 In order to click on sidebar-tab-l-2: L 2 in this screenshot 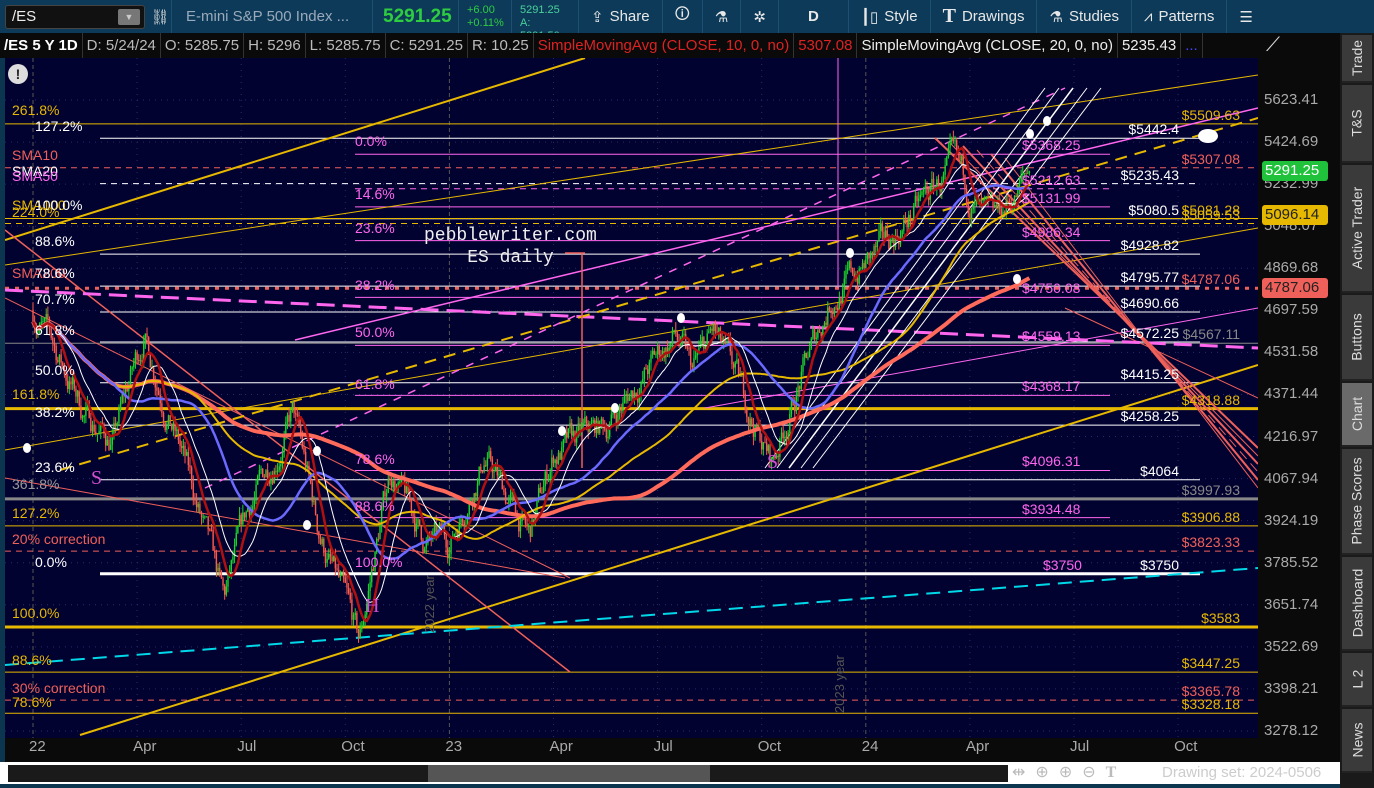, I will do `click(1357, 680)`.